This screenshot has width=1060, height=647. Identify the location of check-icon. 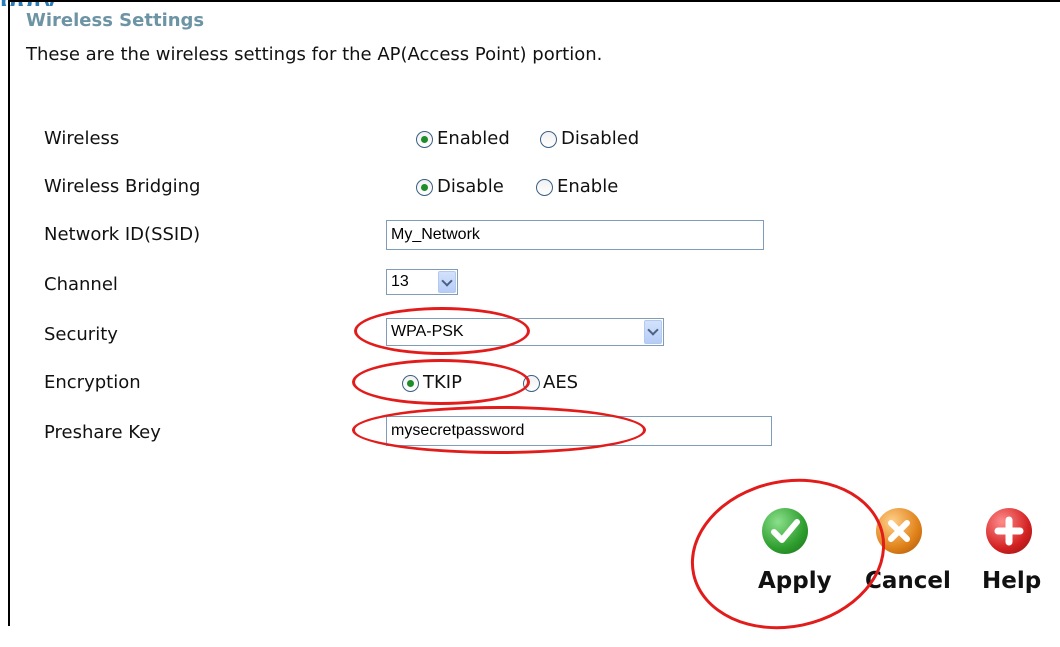
(785, 531).